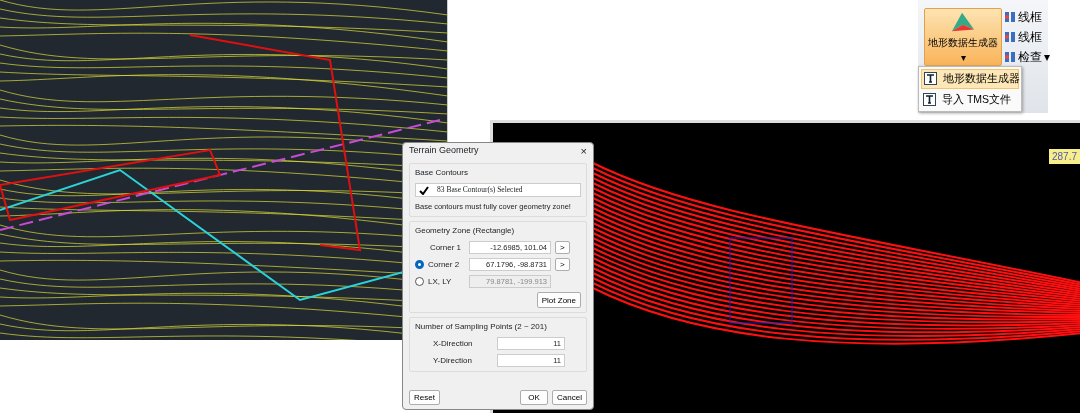 The height and width of the screenshot is (413, 1080). Describe the element at coordinates (1027, 57) in the screenshot. I see `ribbon-tool-button: 检查 ▾` at that location.